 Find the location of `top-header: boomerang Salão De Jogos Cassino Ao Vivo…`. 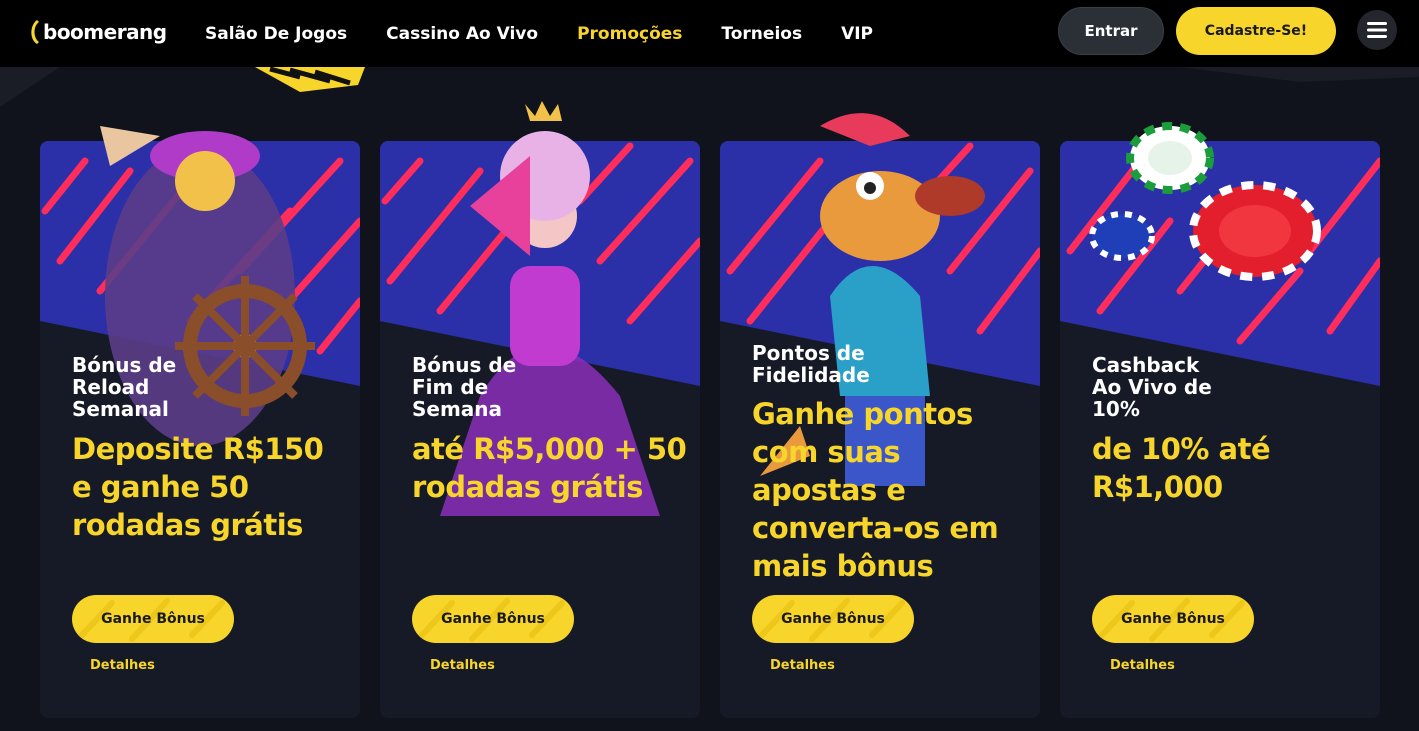

top-header: boomerang Salão De Jogos Cassino Ao Vivo… is located at coordinates (709, 33).